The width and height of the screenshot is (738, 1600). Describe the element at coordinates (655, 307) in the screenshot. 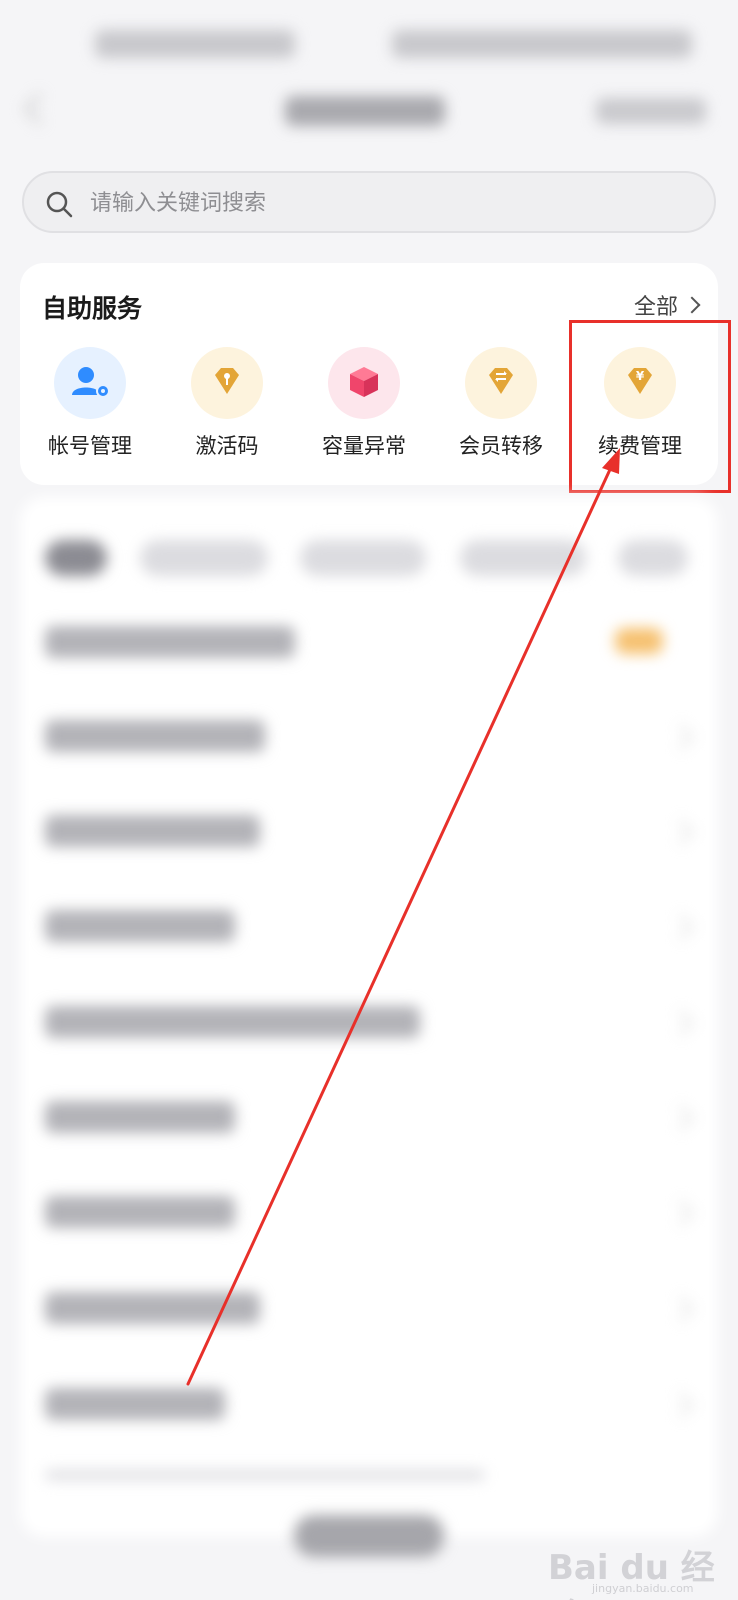

I see `view-all-label: 全部` at that location.